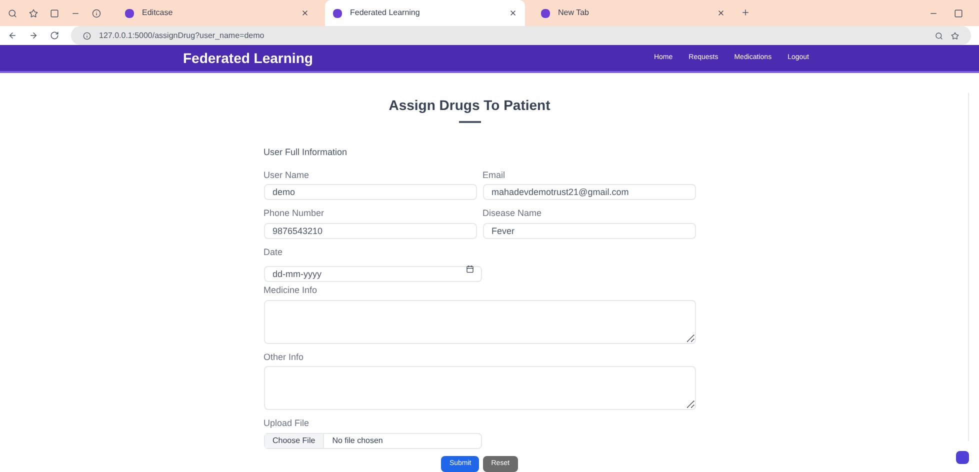 The image size is (979, 472). Describe the element at coordinates (955, 36) in the screenshot. I see `bookmark-icon` at that location.